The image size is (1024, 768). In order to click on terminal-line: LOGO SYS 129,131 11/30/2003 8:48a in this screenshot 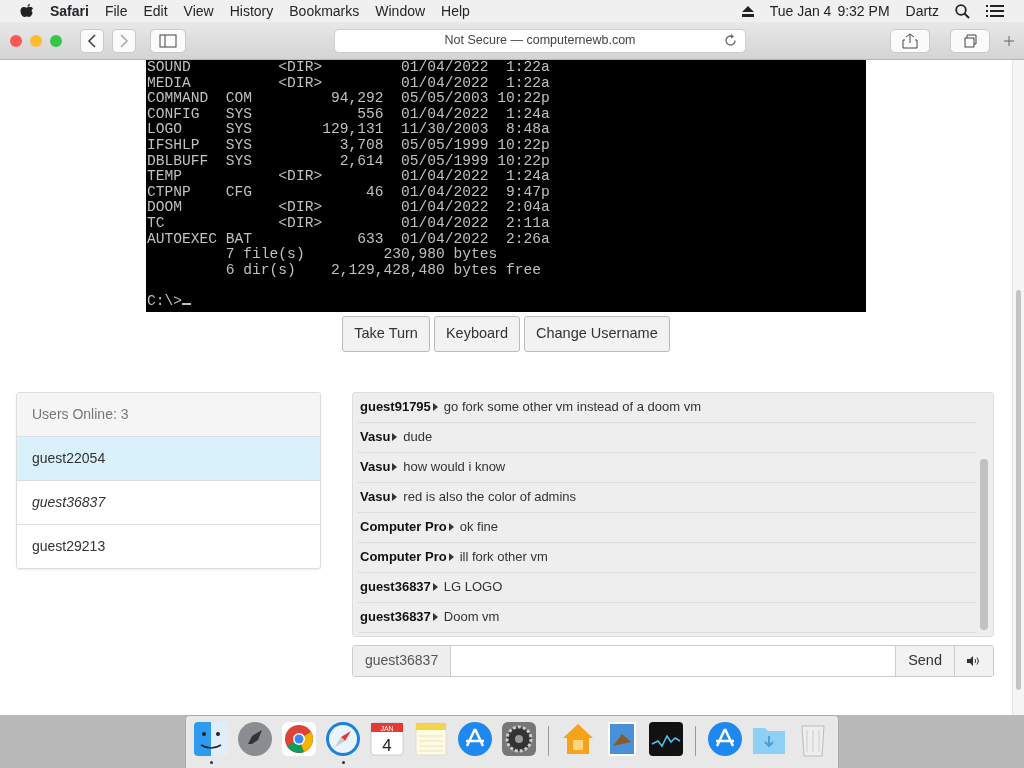, I will do `click(349, 130)`.